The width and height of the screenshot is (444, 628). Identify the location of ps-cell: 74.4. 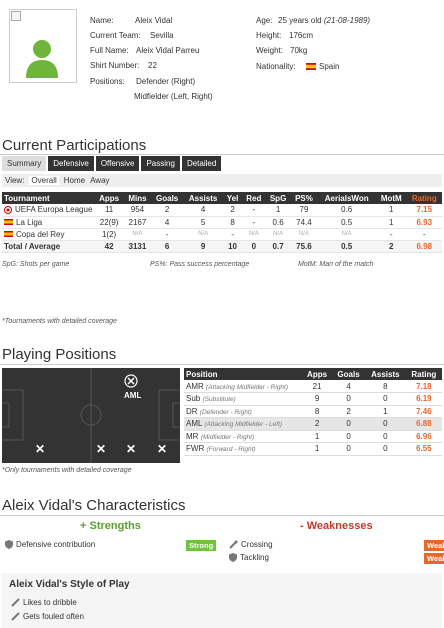
(304, 222).